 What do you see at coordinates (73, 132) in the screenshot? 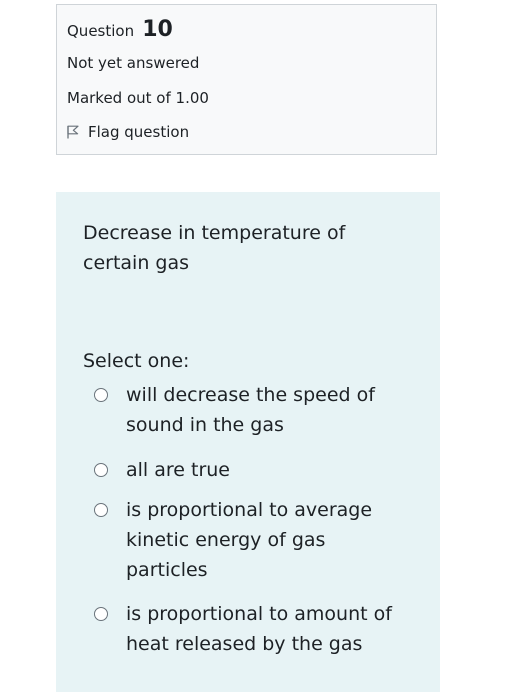
I see `flag-icon` at bounding box center [73, 132].